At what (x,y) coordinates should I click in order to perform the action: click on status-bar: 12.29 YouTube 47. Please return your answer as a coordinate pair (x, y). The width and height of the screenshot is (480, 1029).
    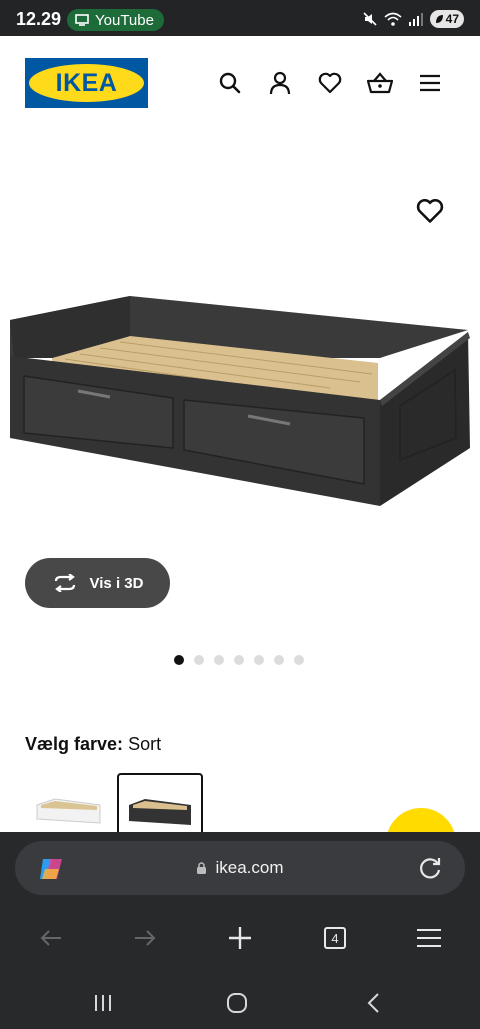
    Looking at the image, I should click on (240, 18).